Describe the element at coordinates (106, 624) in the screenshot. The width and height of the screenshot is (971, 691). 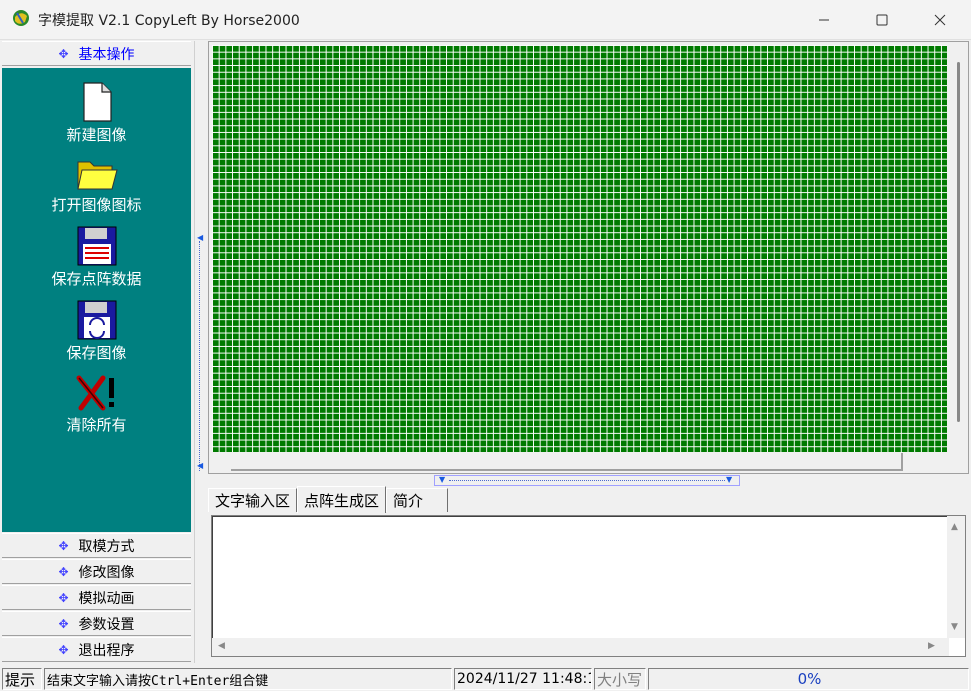
I see `sidebar-header-label: 参数设置` at that location.